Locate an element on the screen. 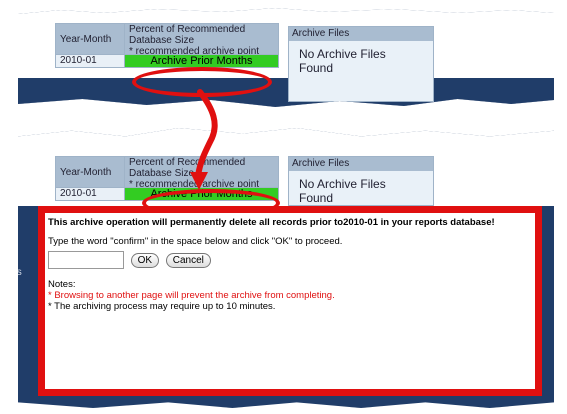 The height and width of the screenshot is (414, 567). ok-button: OK is located at coordinates (145, 260).